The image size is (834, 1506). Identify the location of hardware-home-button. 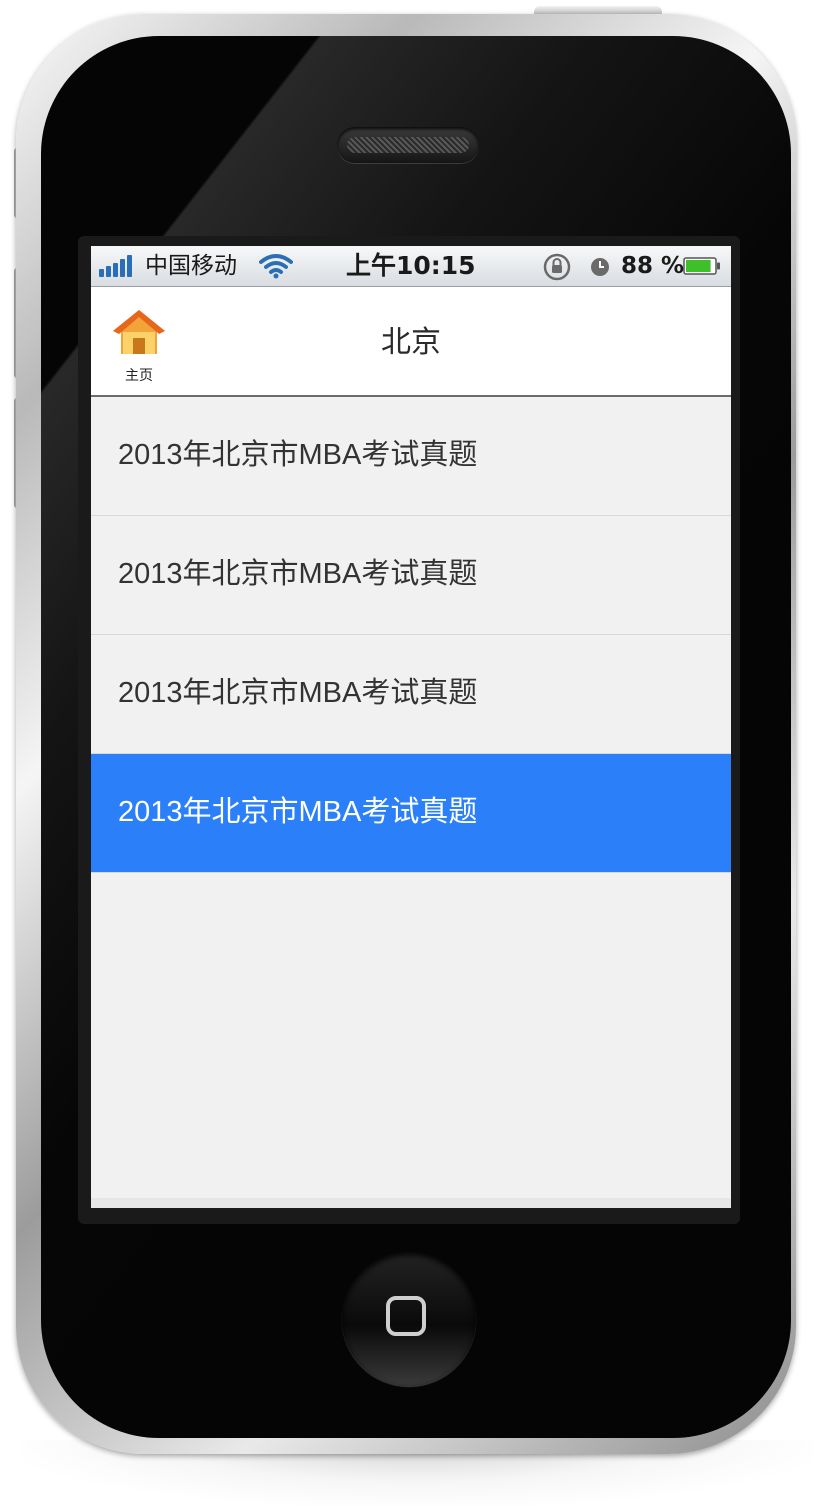
(409, 1319).